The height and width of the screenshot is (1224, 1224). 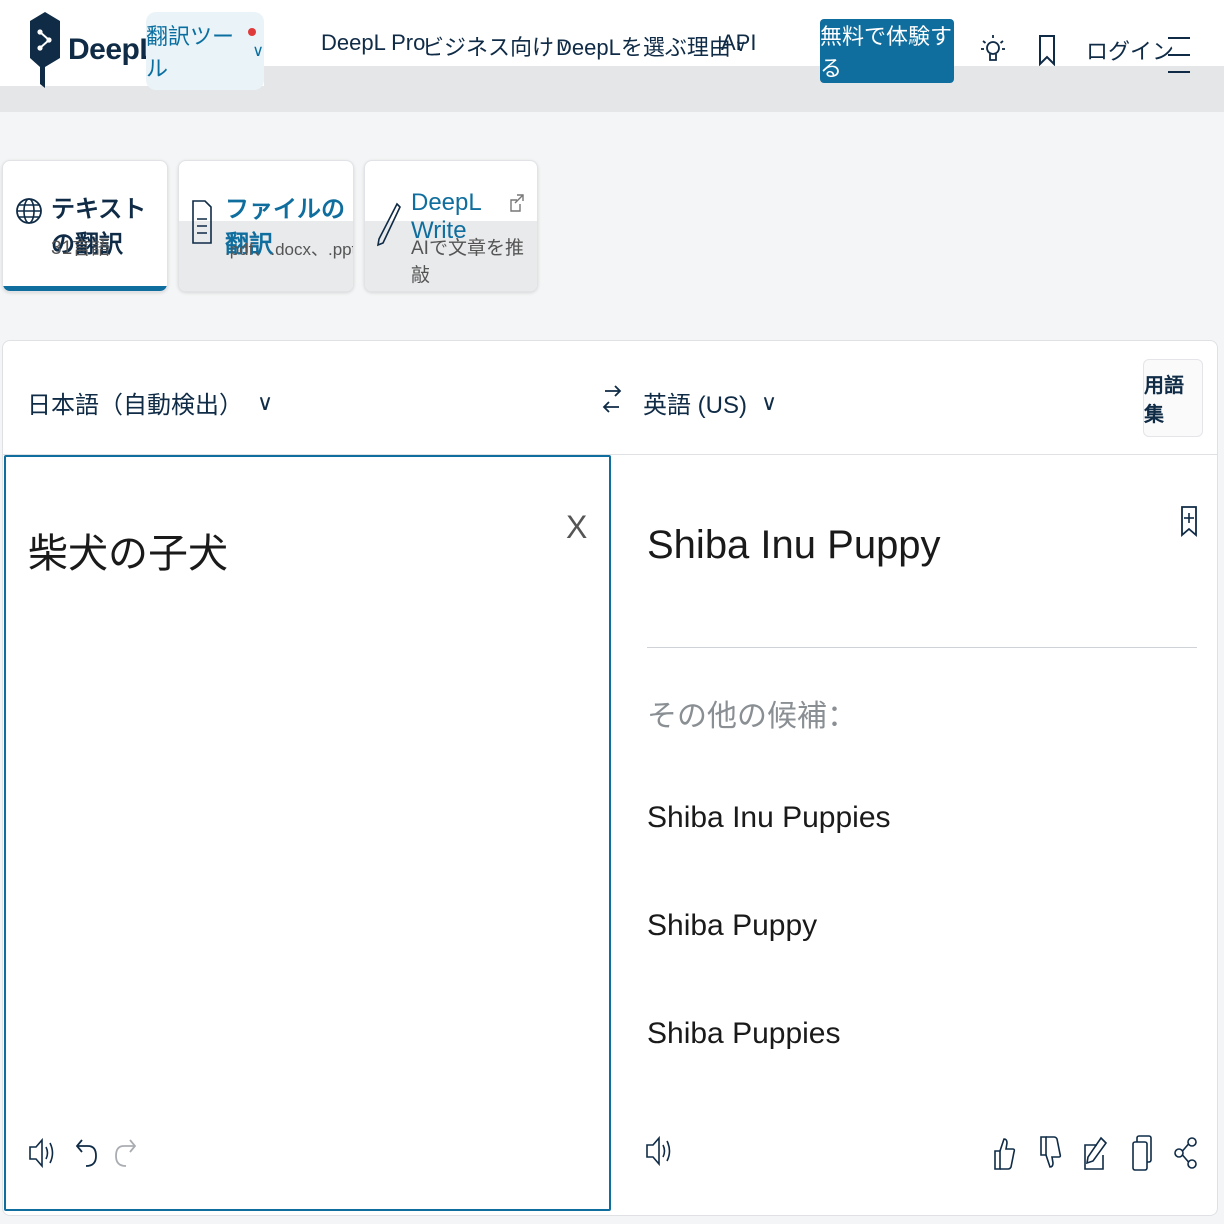 I want to click on globe-icon, so click(x=29, y=211).